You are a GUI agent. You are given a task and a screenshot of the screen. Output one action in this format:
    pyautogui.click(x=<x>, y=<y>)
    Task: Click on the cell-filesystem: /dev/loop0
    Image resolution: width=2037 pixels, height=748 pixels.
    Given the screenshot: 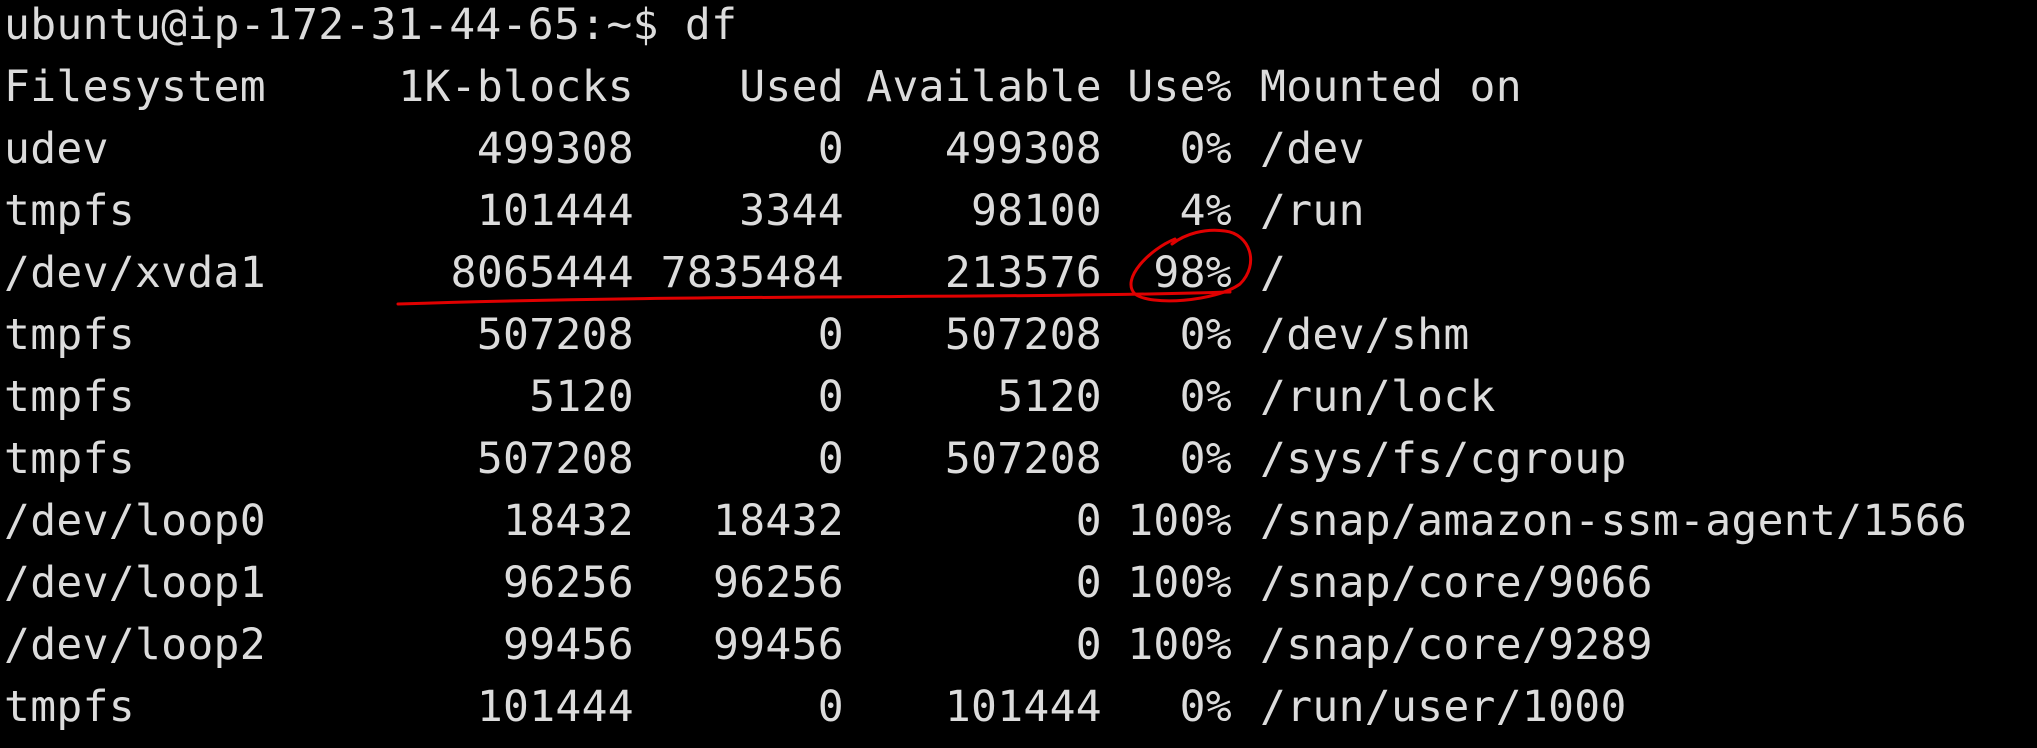 What is the action you would take?
    pyautogui.click(x=135, y=521)
    